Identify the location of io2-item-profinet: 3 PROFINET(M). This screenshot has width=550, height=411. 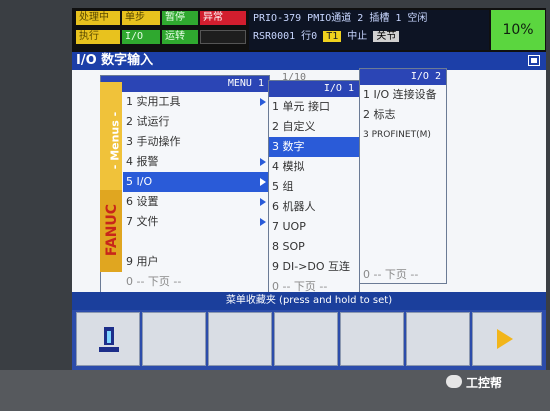
(403, 135).